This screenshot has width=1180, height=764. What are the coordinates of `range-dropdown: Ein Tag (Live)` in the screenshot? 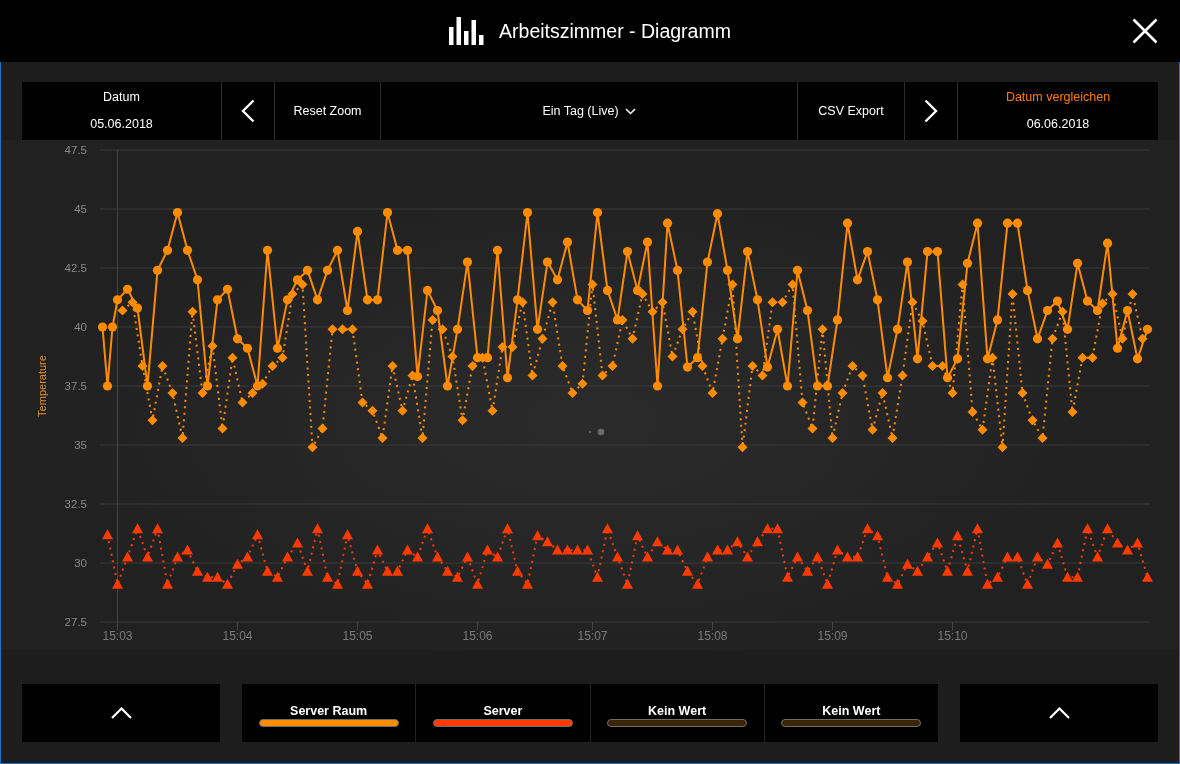 It's located at (589, 111).